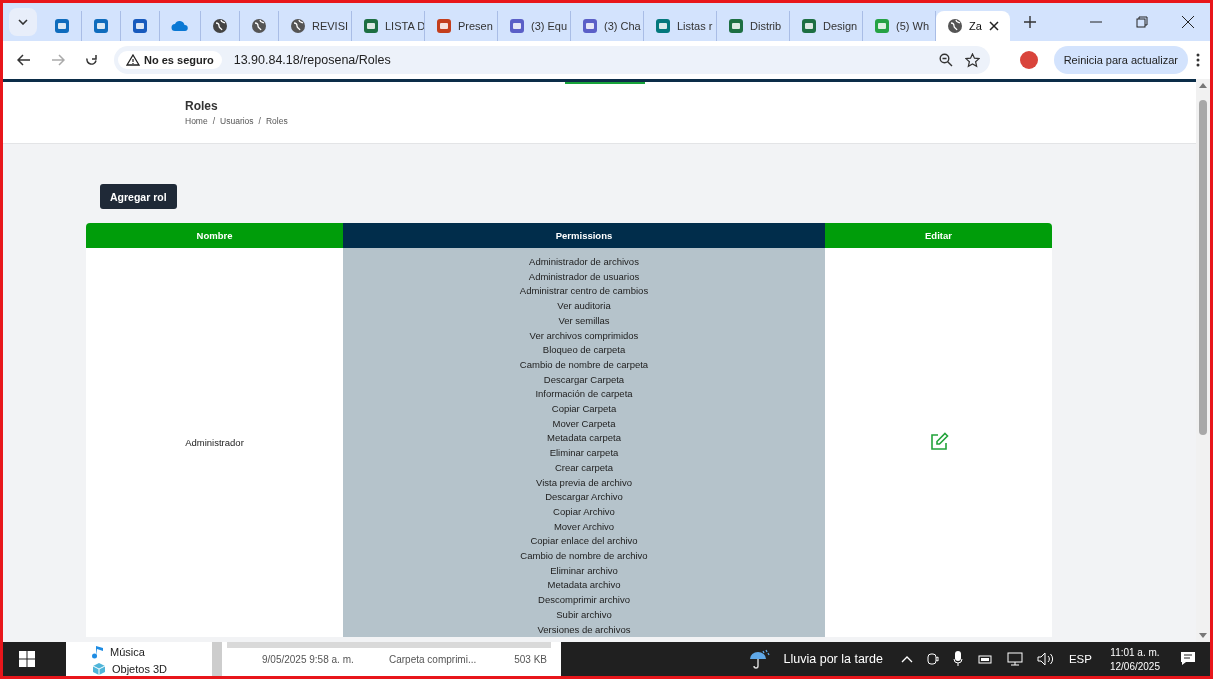 This screenshot has height=679, width=1213. I want to click on permission-item: Ver archivos comprimidos, so click(584, 335).